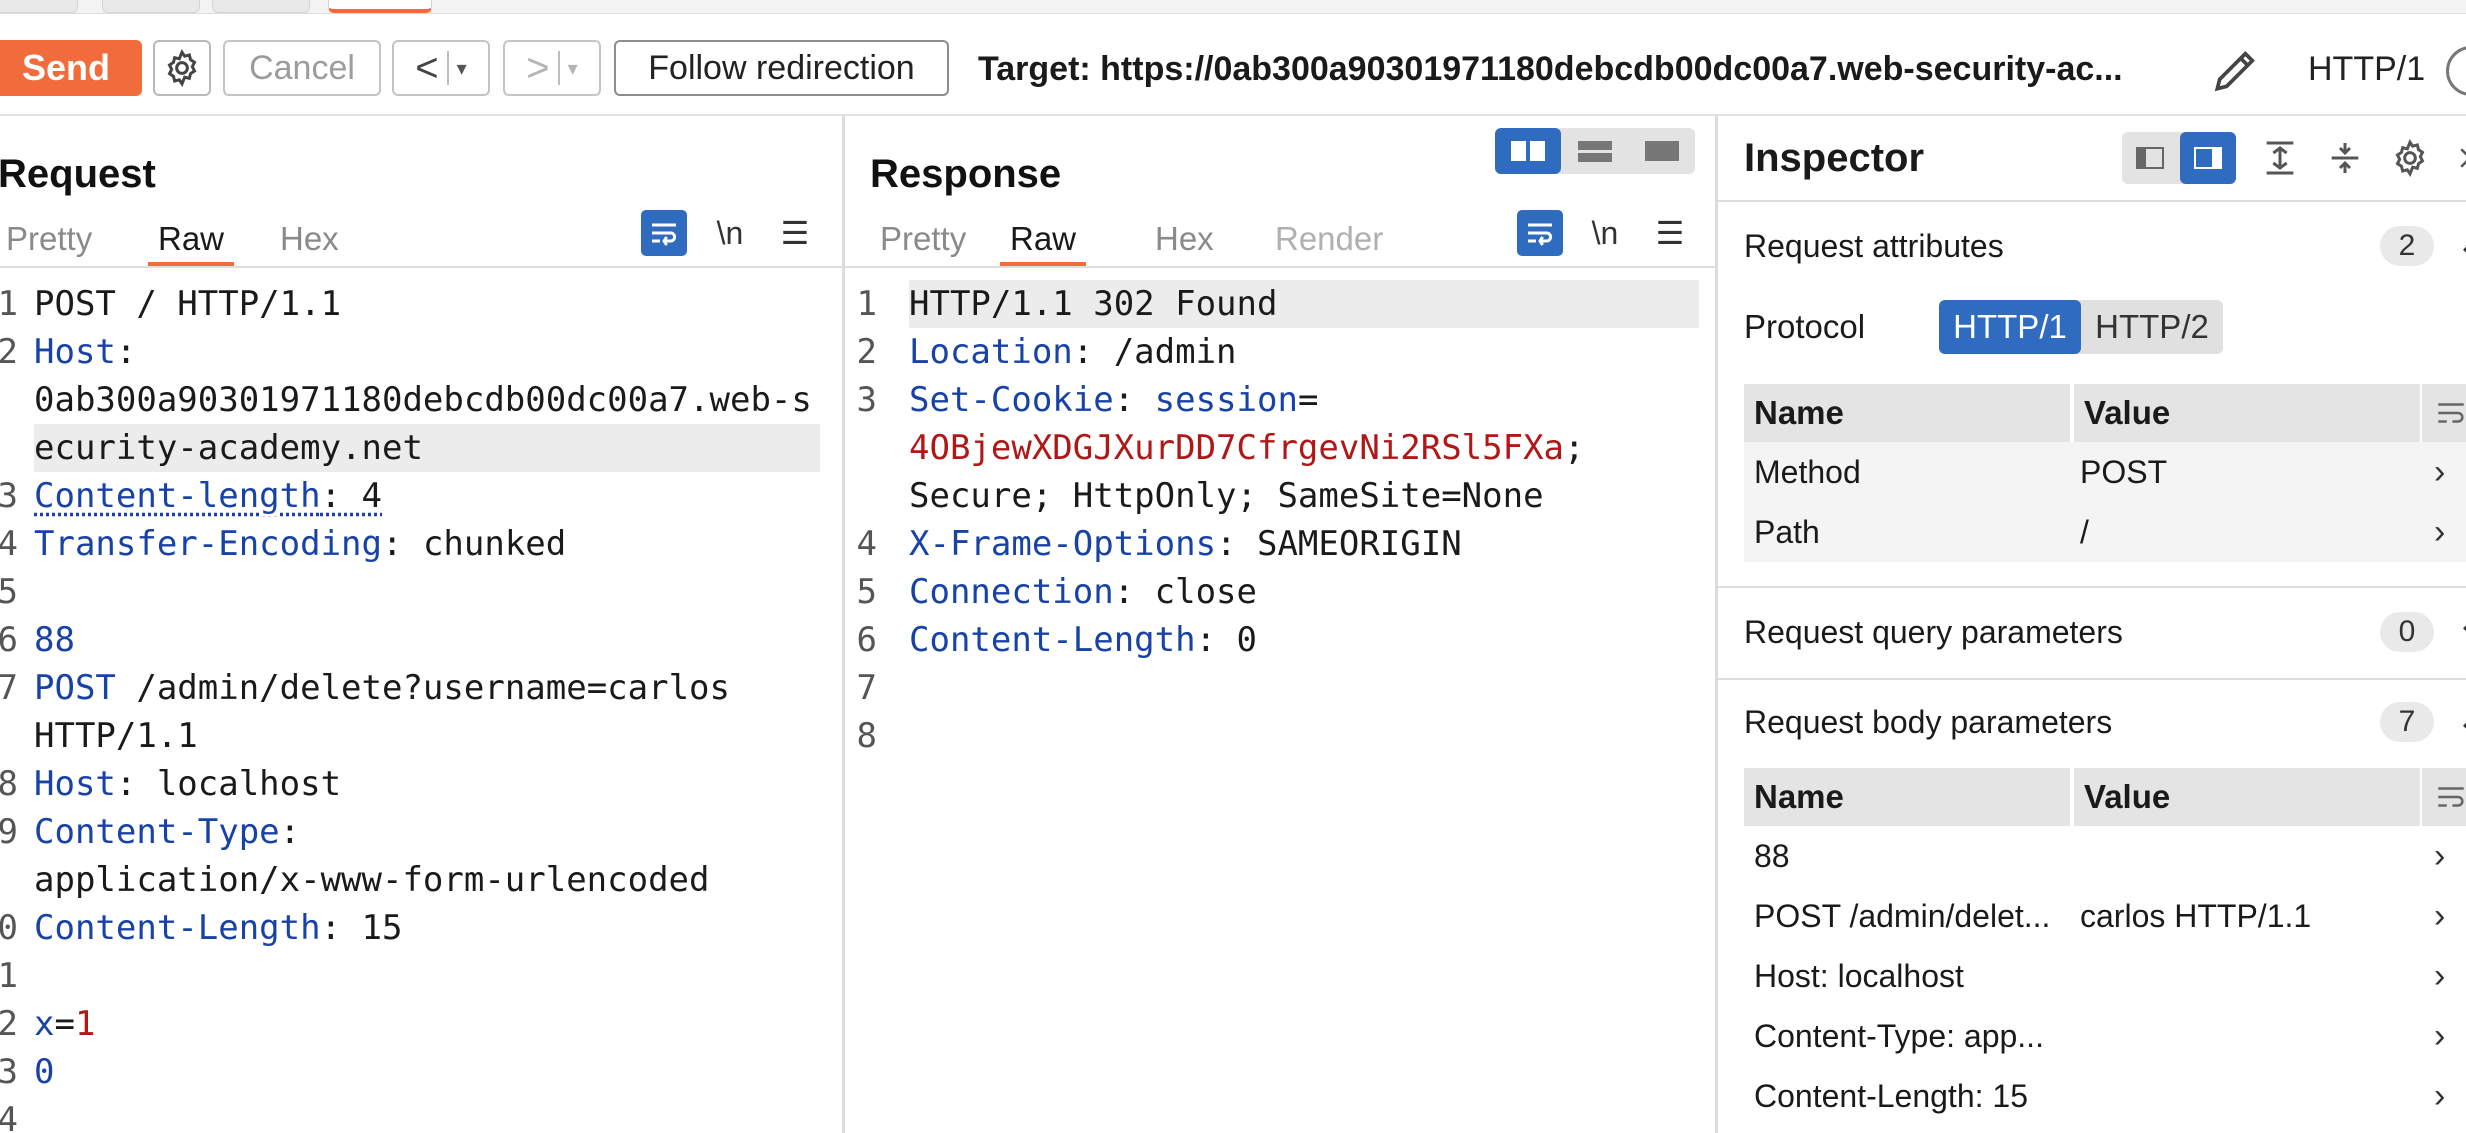 The image size is (2466, 1133). What do you see at coordinates (187, 784) in the screenshot?
I see `code-line: Host: localhost` at bounding box center [187, 784].